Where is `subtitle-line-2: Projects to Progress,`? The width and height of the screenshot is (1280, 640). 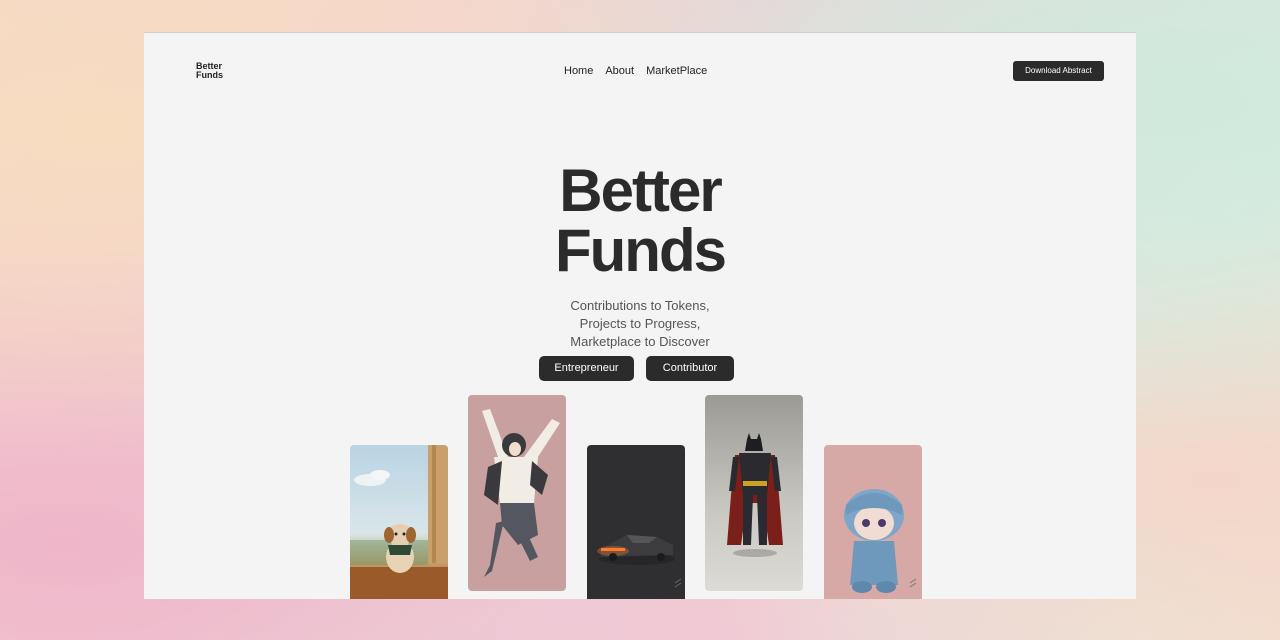
subtitle-line-2: Projects to Progress, is located at coordinates (640, 323).